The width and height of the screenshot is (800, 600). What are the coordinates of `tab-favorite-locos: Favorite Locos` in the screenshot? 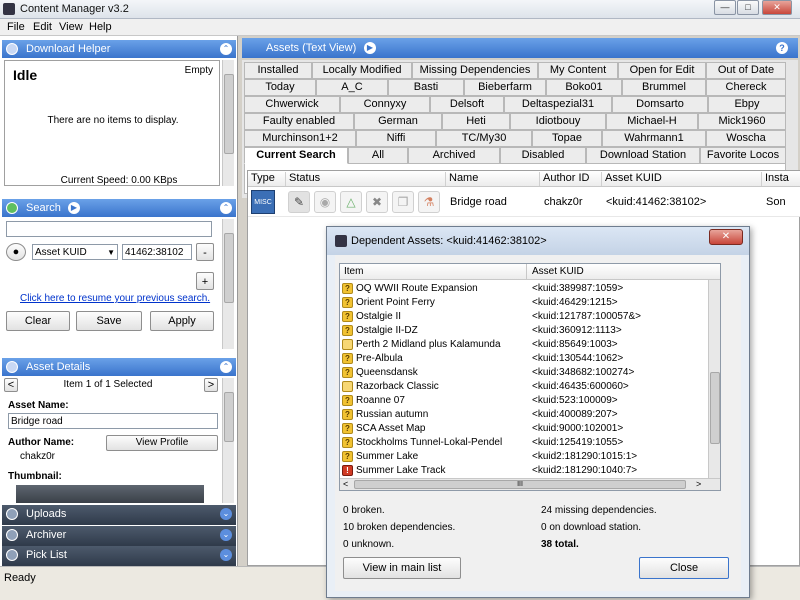 It's located at (743, 155).